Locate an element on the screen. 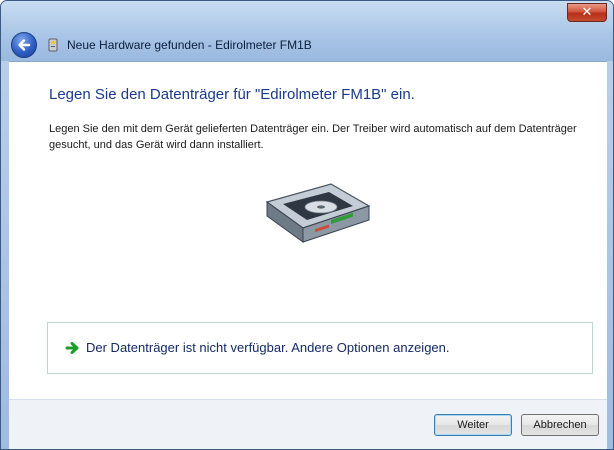  cancel-button: Abbrechen is located at coordinates (560, 425).